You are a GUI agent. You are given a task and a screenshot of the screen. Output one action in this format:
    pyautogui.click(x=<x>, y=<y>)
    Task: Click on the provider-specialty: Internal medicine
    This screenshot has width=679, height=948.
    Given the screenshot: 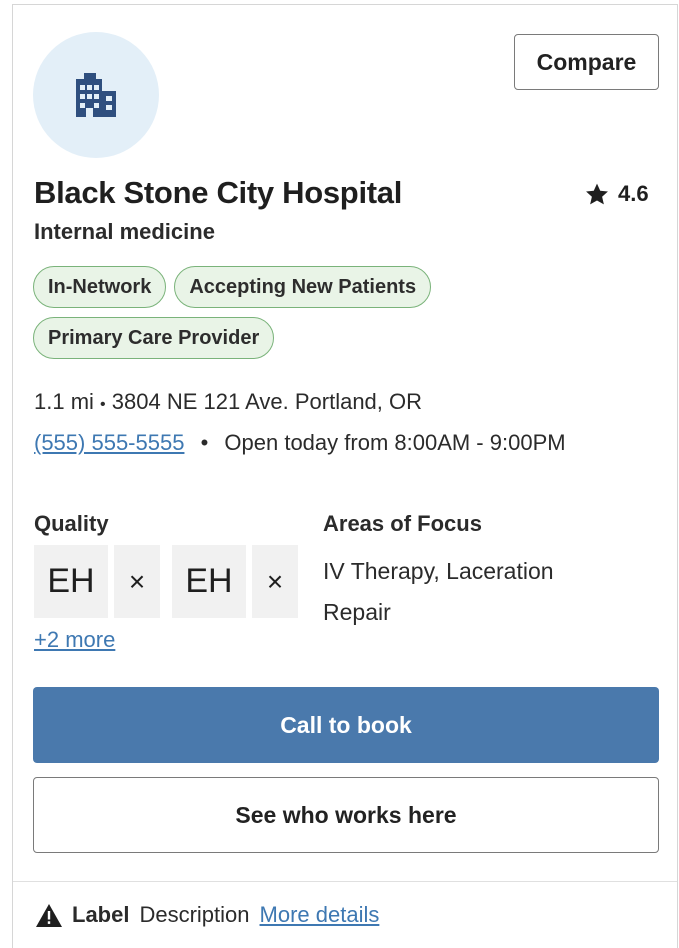 What is the action you would take?
    pyautogui.click(x=124, y=231)
    